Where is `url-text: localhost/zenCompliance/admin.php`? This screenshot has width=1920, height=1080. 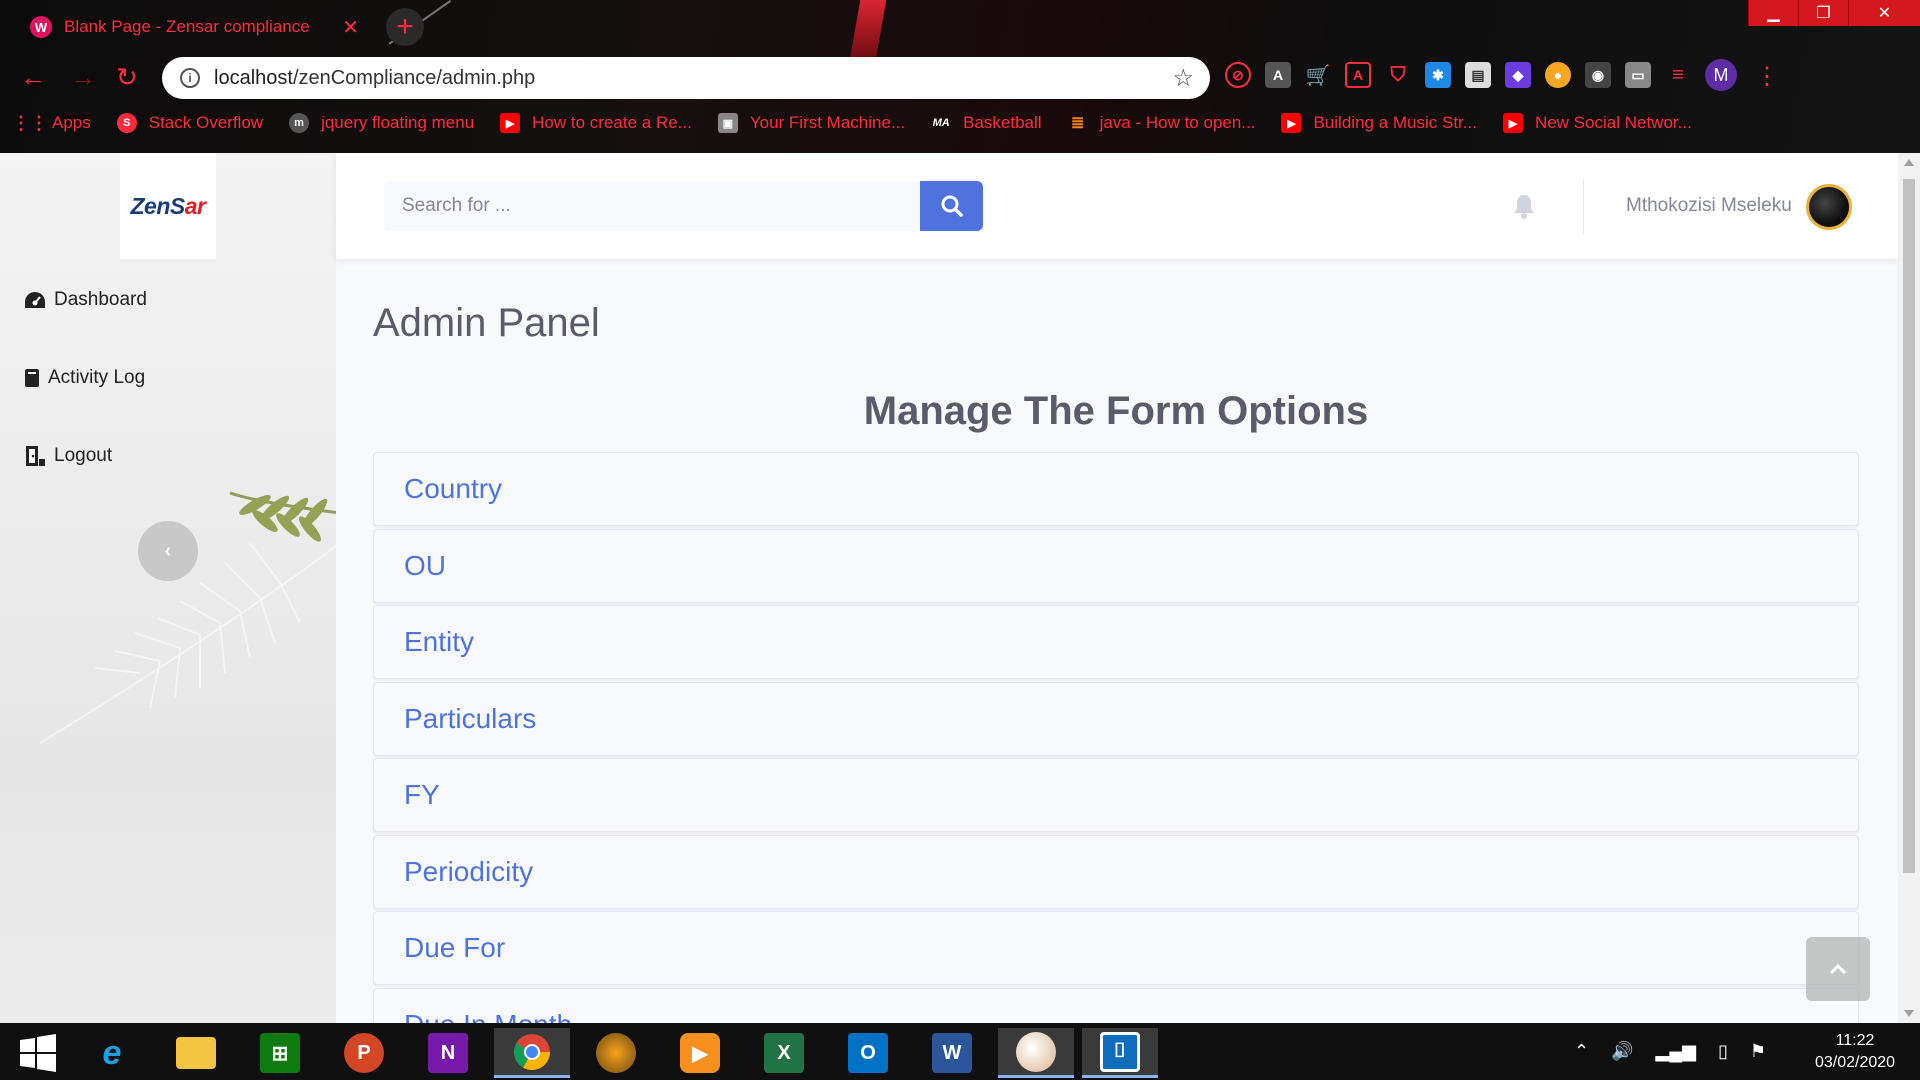 url-text: localhost/zenCompliance/admin.php is located at coordinates (374, 78).